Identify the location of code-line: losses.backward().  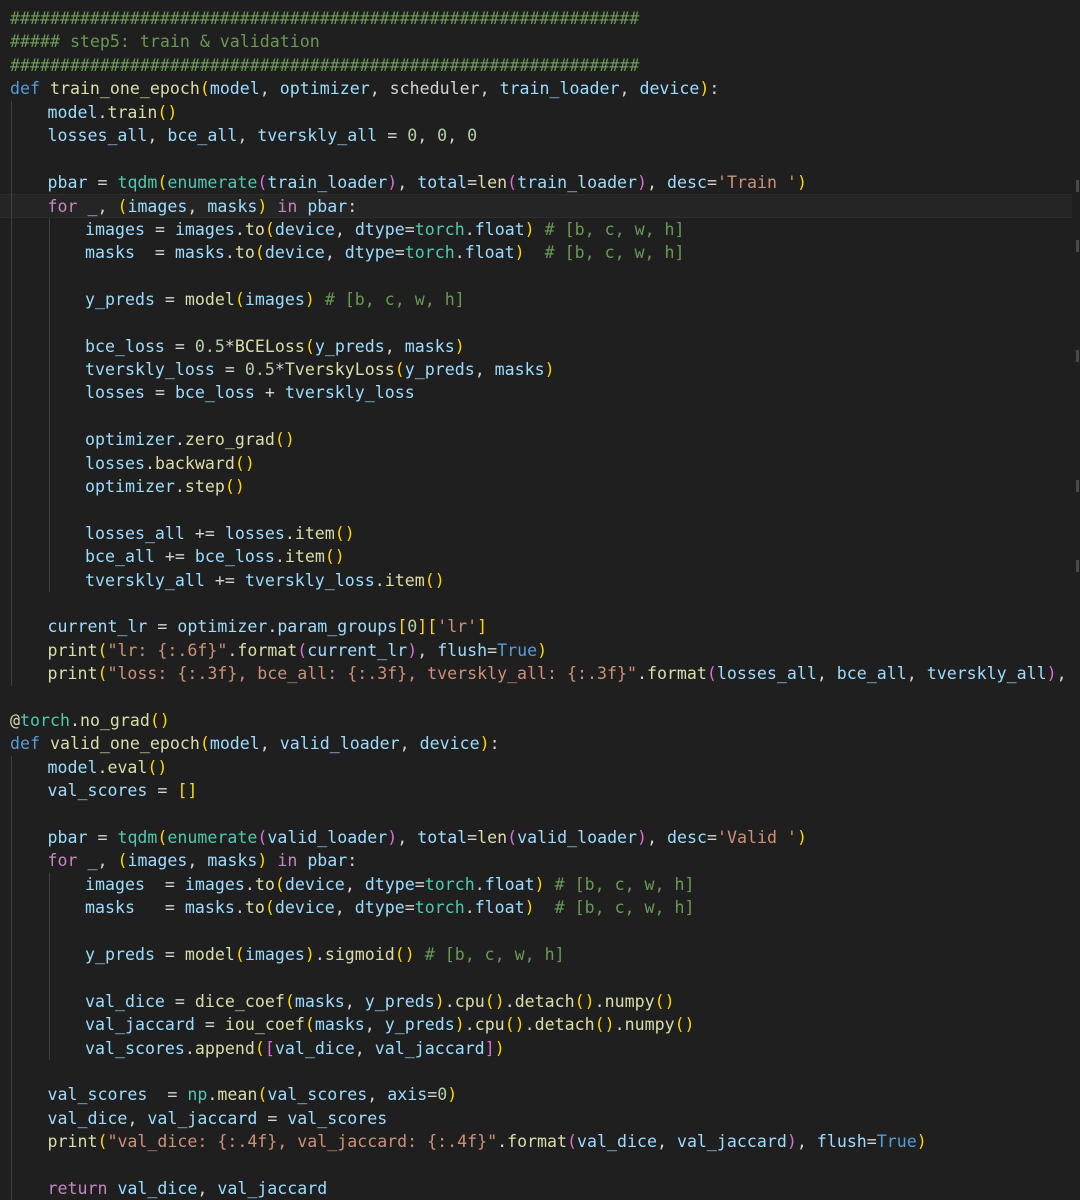
(536, 463).